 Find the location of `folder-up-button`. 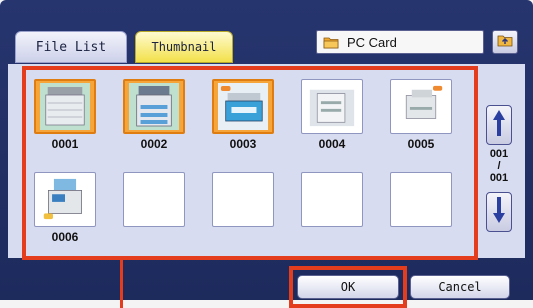

folder-up-button is located at coordinates (505, 42).